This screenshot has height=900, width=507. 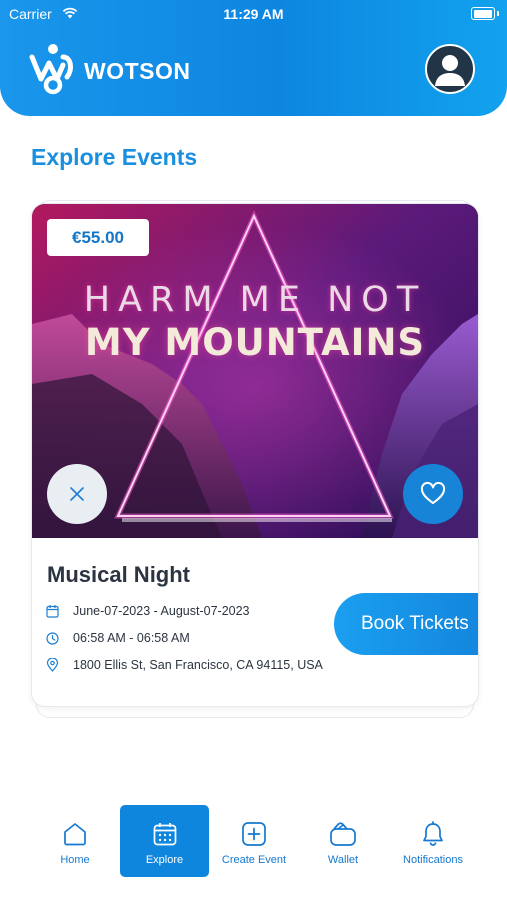 I want to click on nav-notifications-label: Notifications, so click(x=433, y=860).